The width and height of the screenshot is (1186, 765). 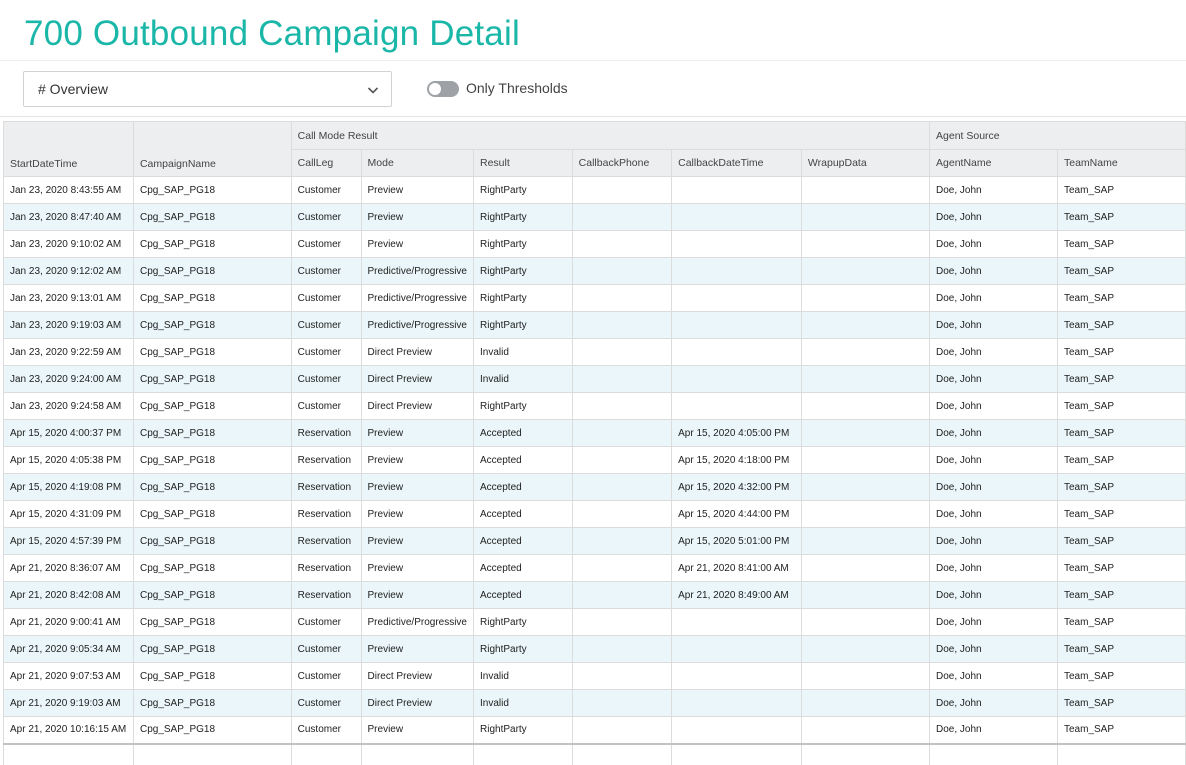 I want to click on cell-callbackdatetime: Apr 15, 2020 4:44:00 PM, so click(x=736, y=514).